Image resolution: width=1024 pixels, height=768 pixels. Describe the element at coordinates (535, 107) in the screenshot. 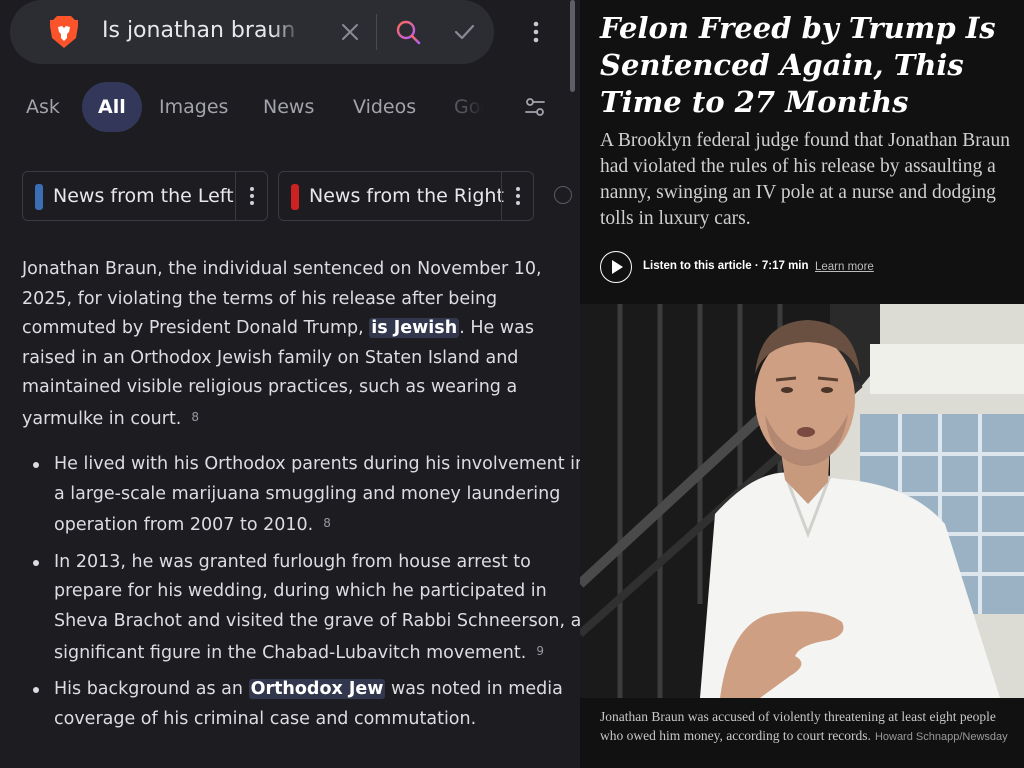

I see `filter-settings-icon` at that location.